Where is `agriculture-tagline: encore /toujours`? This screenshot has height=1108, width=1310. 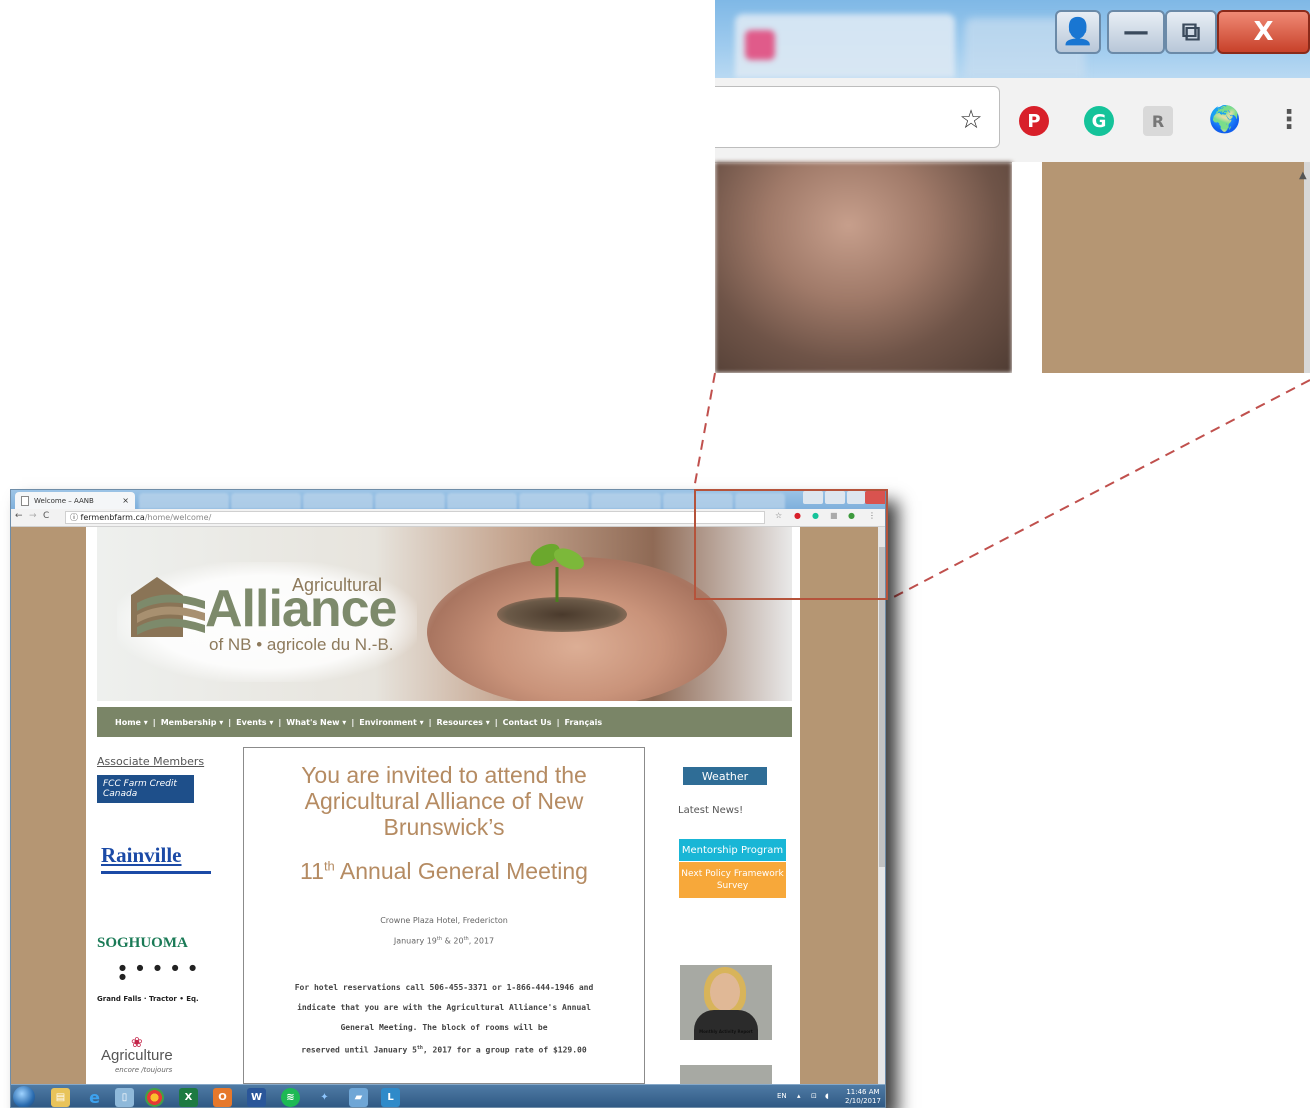
agriculture-tagline: encore /toujours is located at coordinates (144, 1070).